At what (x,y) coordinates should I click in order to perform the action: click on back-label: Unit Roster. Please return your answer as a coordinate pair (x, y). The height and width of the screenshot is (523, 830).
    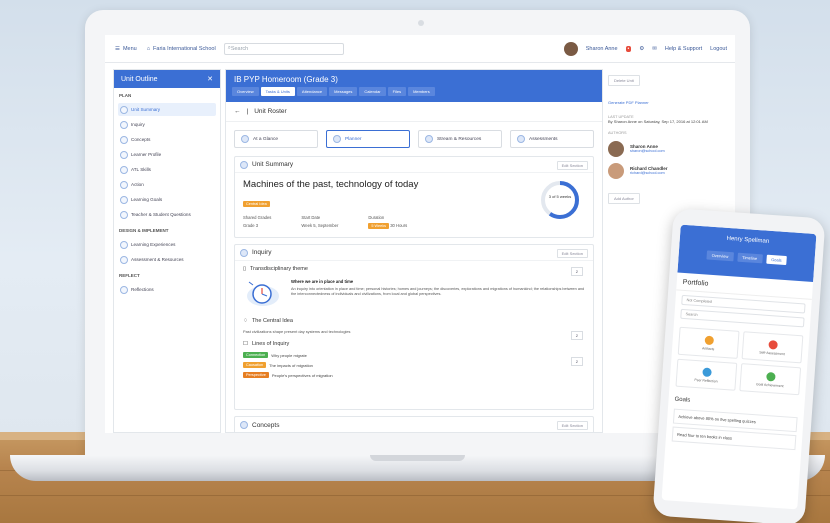
    Looking at the image, I should click on (270, 111).